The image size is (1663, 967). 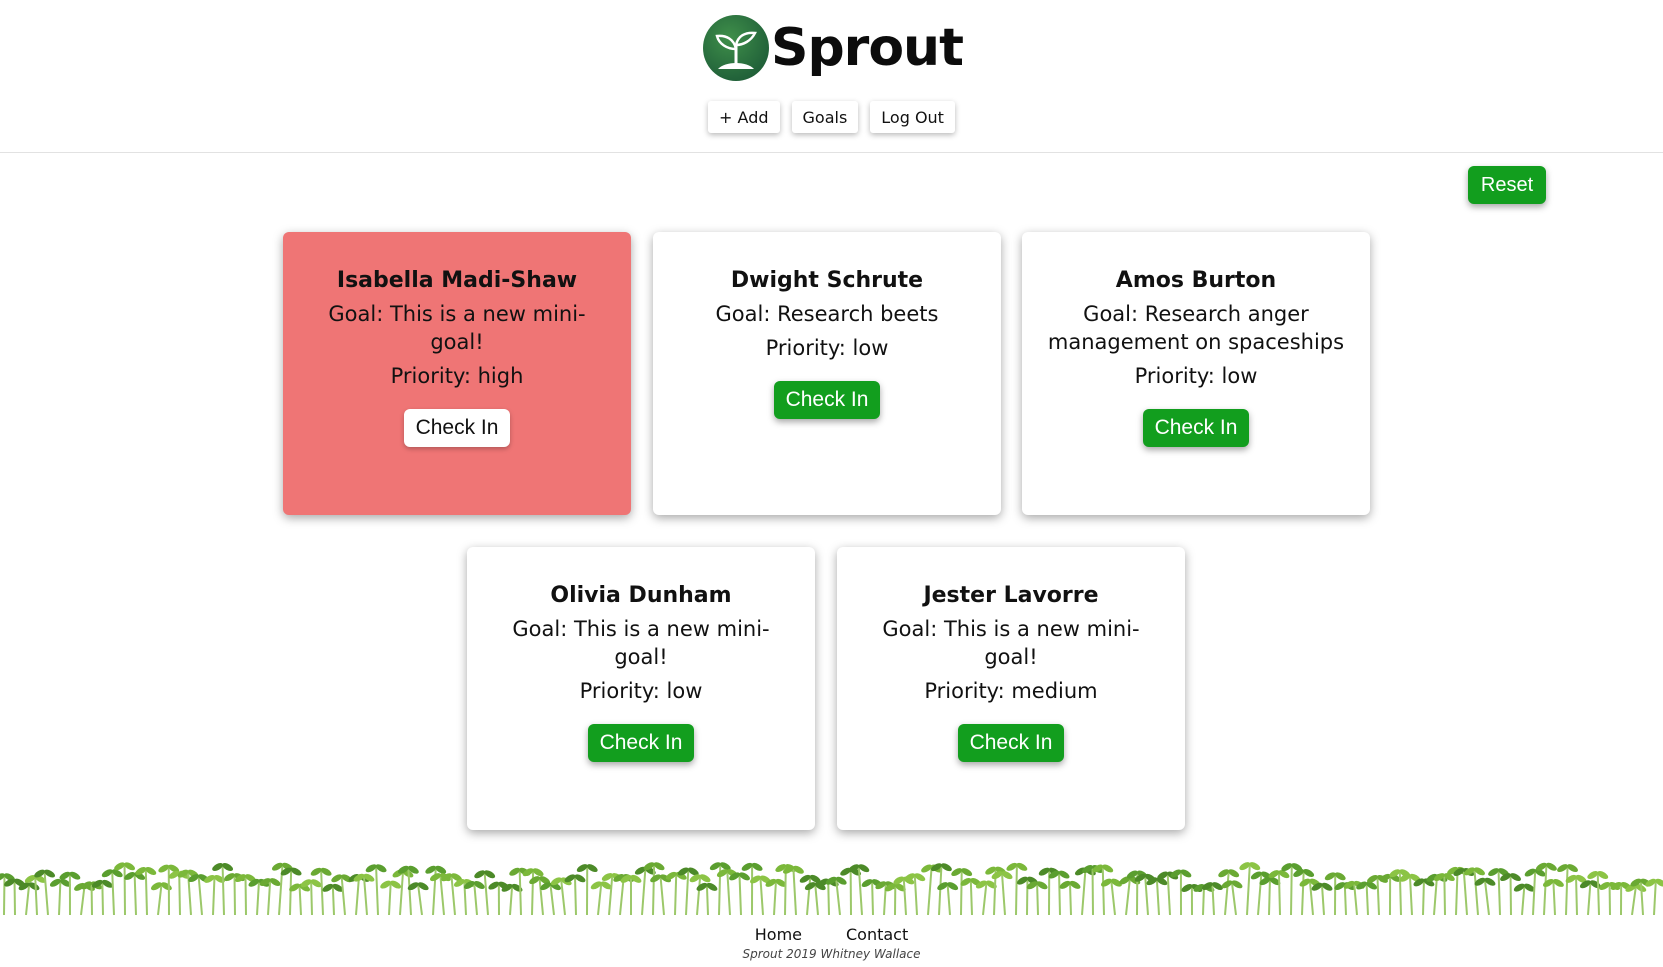 What do you see at coordinates (827, 314) in the screenshot?
I see `card-goal: Goal: Research beets` at bounding box center [827, 314].